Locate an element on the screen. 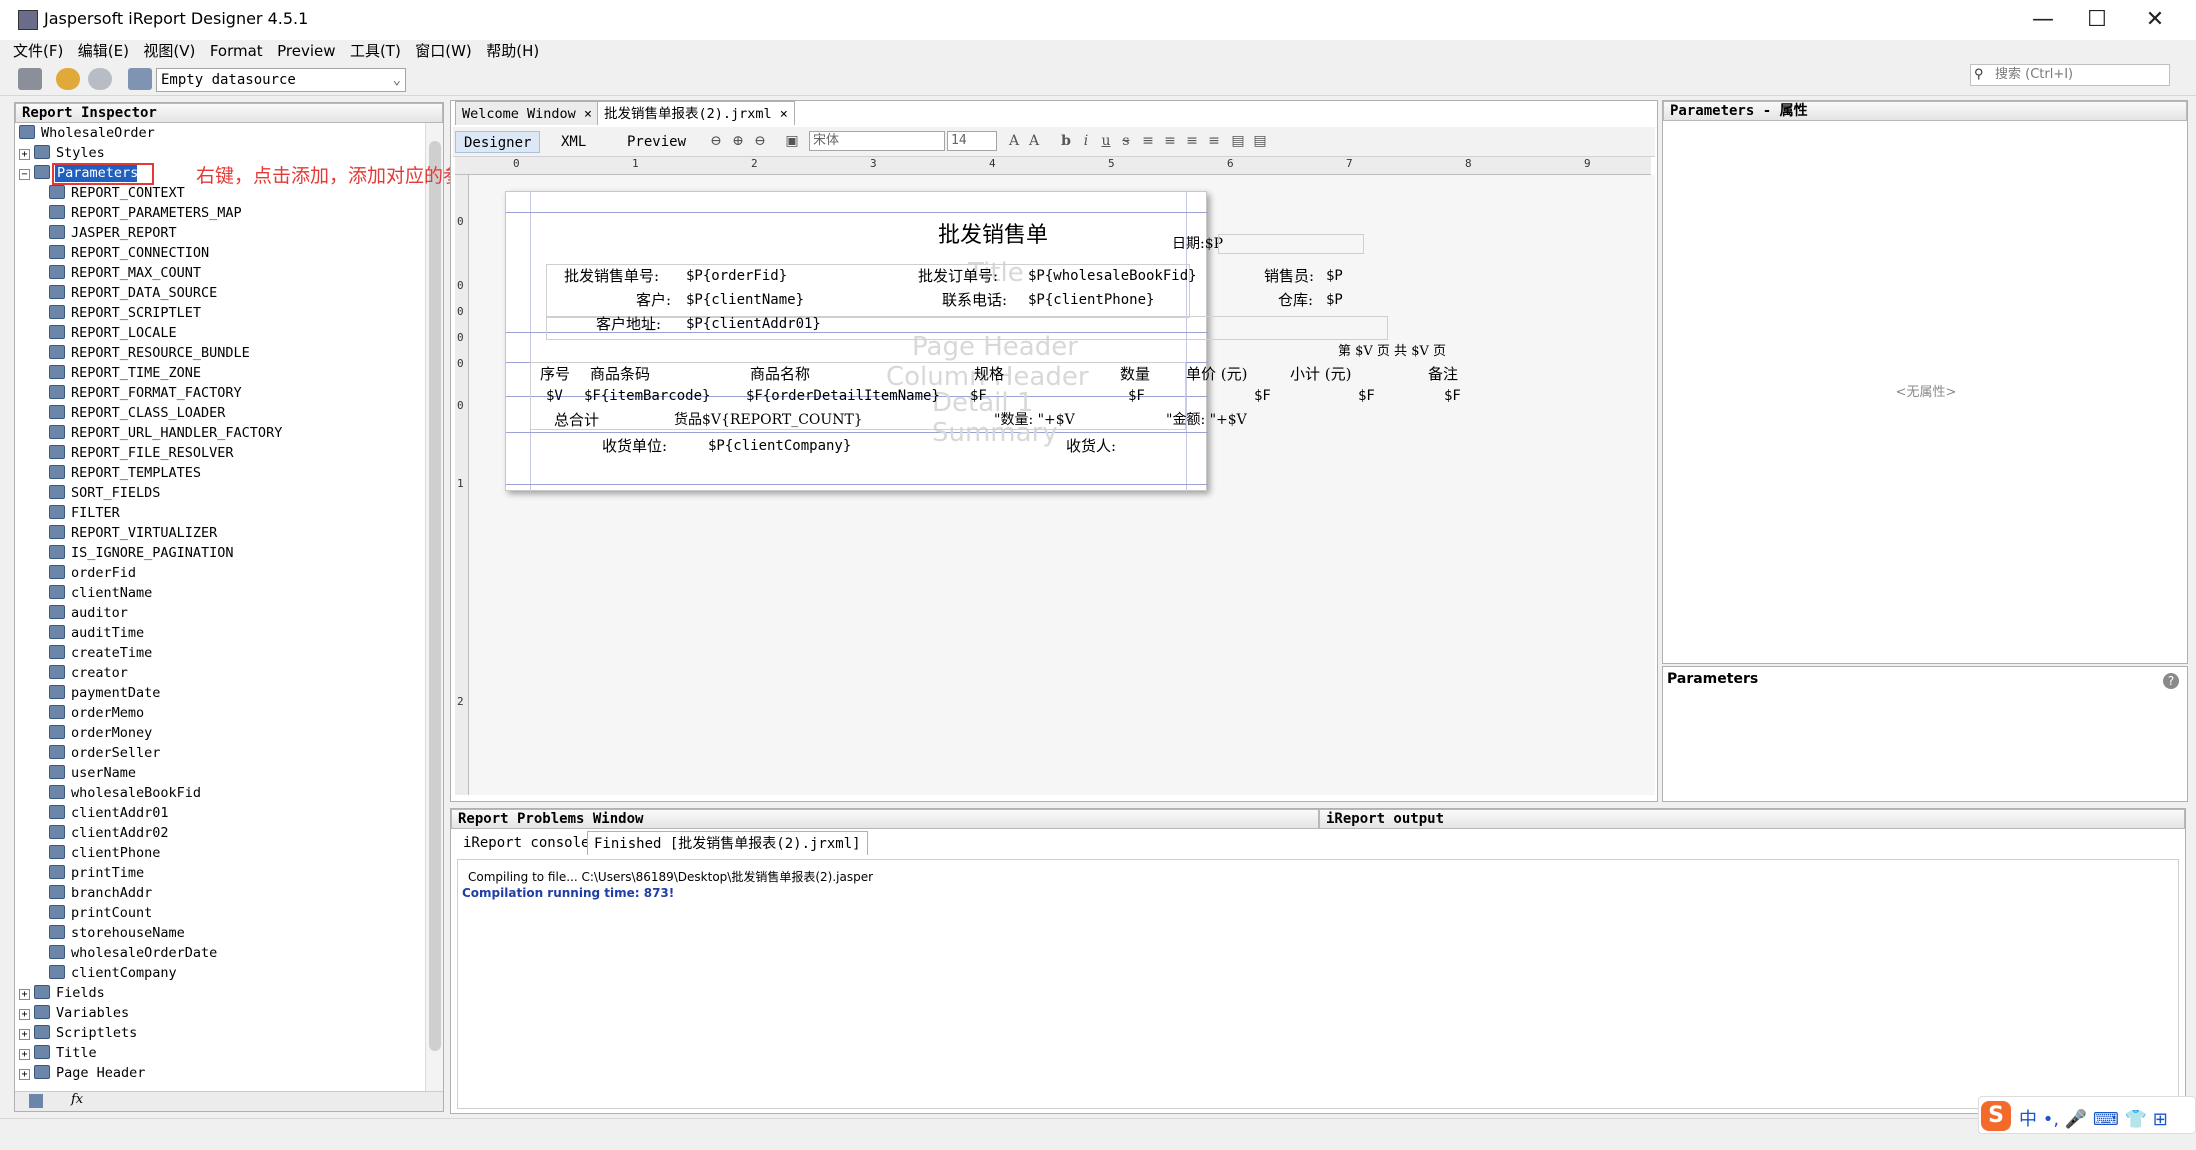  search-input: 搜索 (Ctrl+I) is located at coordinates (2070, 75).